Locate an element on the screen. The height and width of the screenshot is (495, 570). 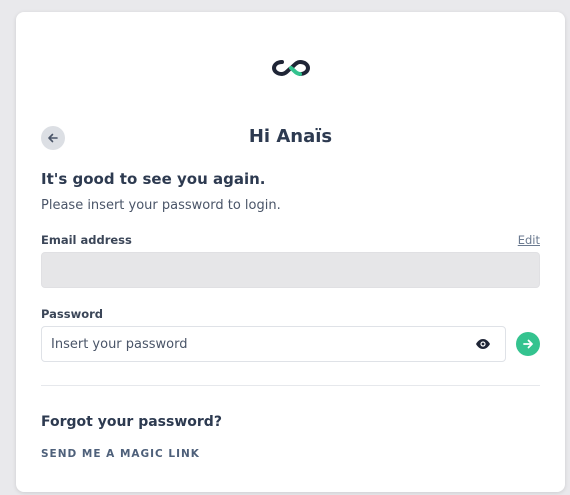
password-field-wrapper is located at coordinates (273, 344).